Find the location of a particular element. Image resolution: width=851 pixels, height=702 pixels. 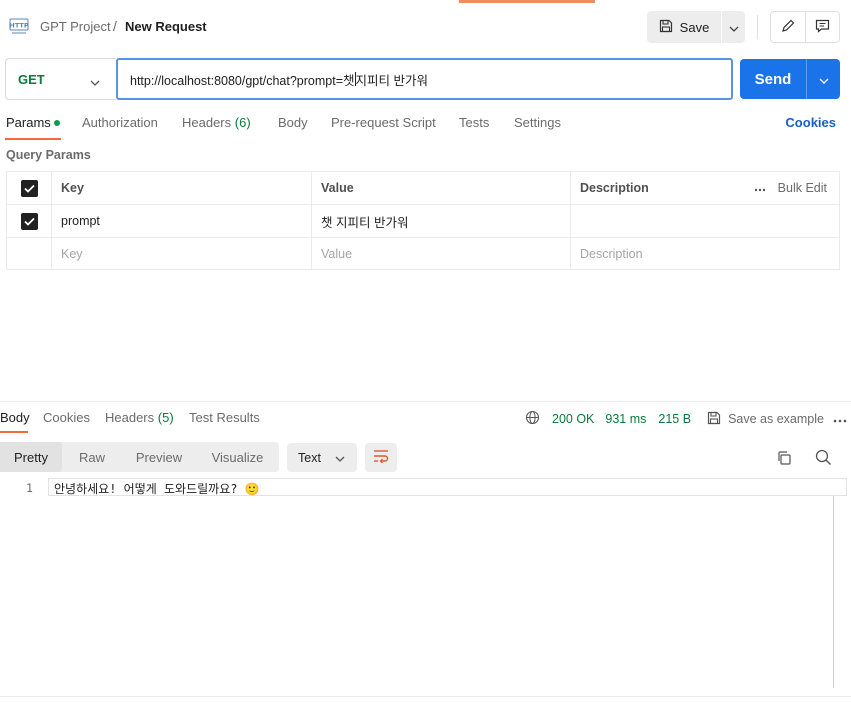

new-value-input: Value is located at coordinates (441, 253).